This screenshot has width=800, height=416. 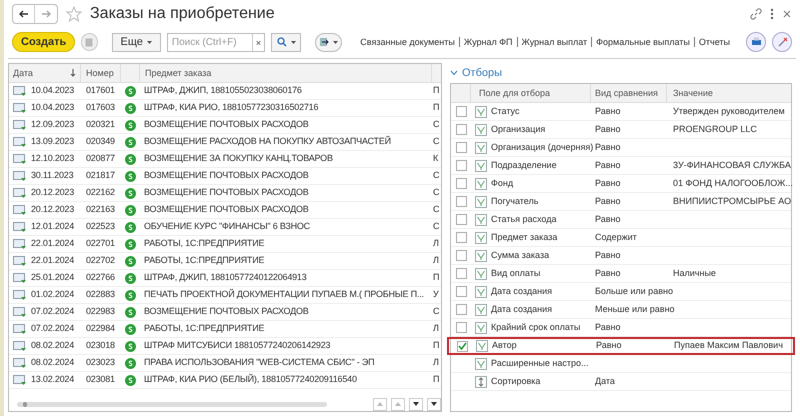 I want to click on table-cell-text: Автор, so click(x=504, y=345).